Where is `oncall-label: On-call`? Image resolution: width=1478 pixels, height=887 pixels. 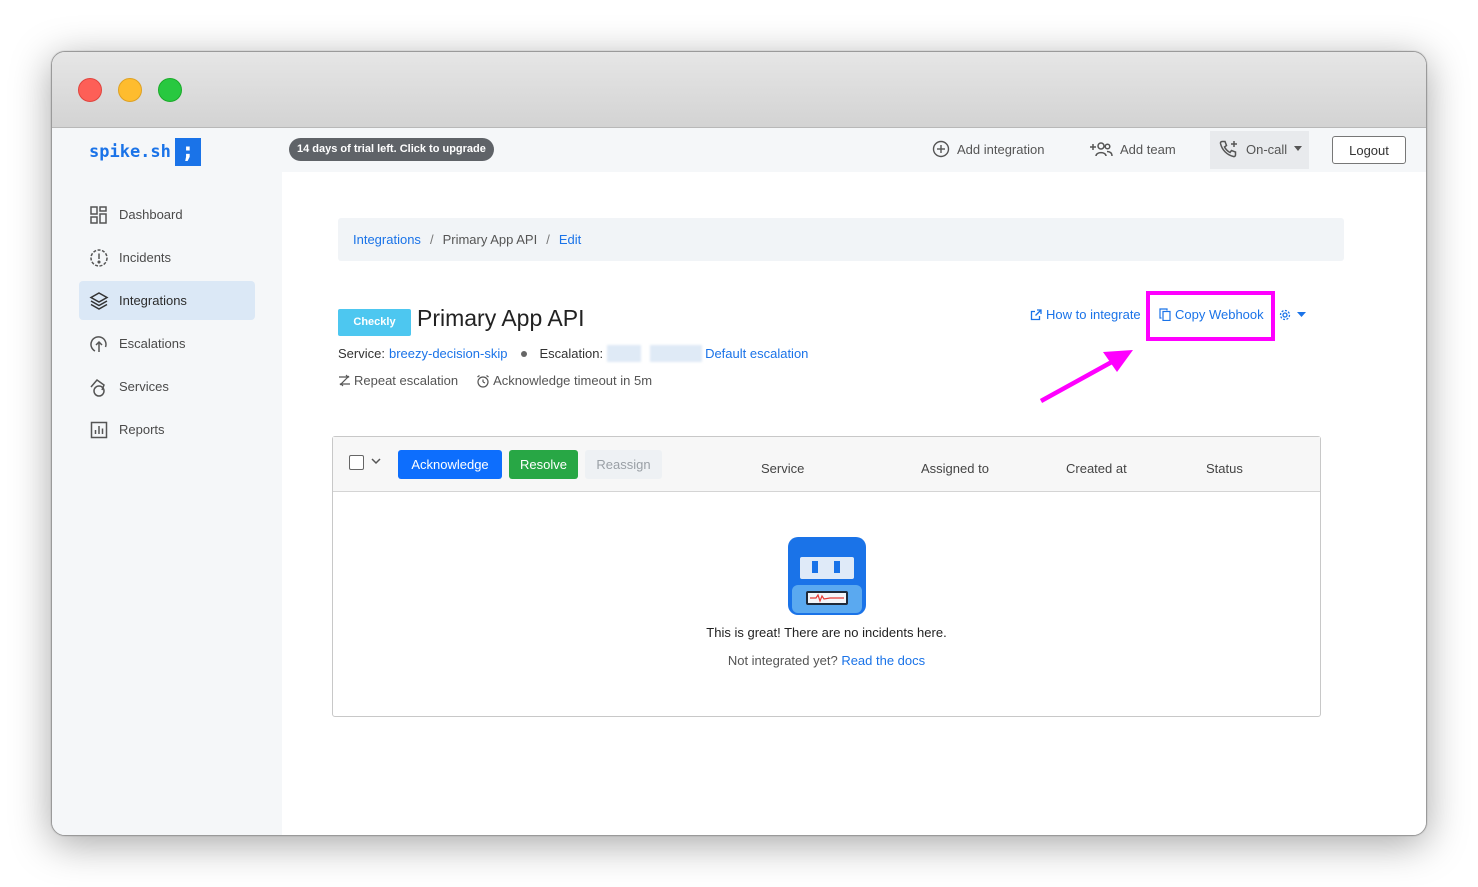 oncall-label: On-call is located at coordinates (1267, 149).